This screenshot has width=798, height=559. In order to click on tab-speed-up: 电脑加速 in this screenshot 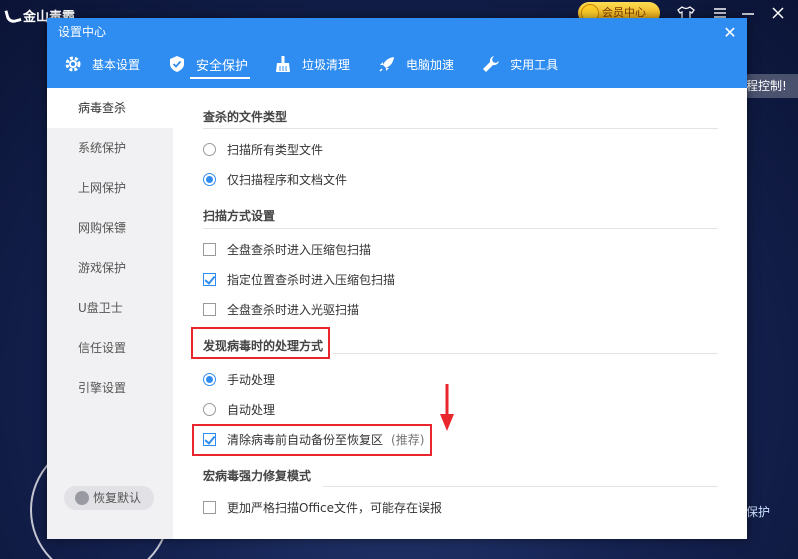, I will do `click(416, 64)`.